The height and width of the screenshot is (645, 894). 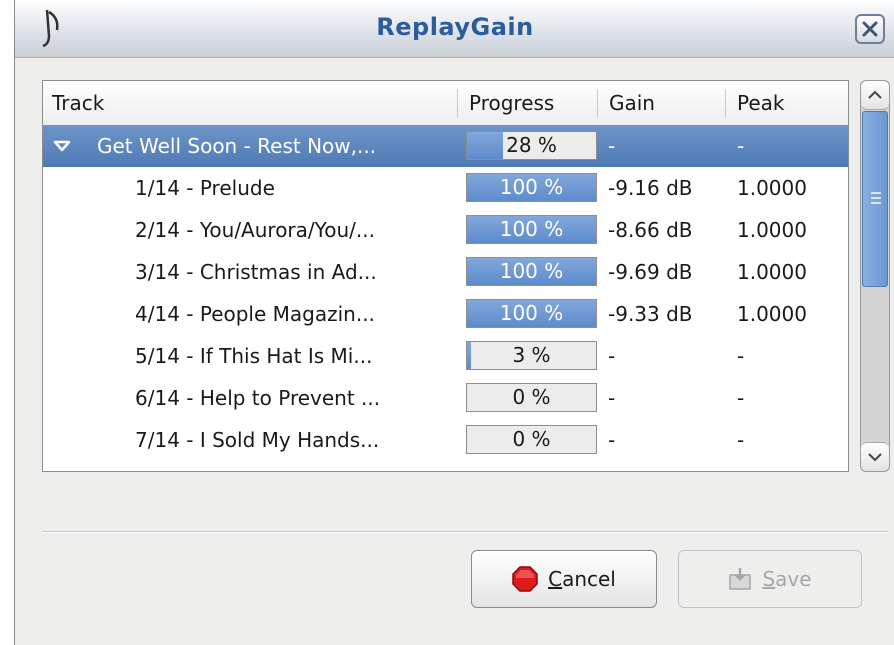 I want to click on column-progress-header: Progress, so click(x=527, y=103).